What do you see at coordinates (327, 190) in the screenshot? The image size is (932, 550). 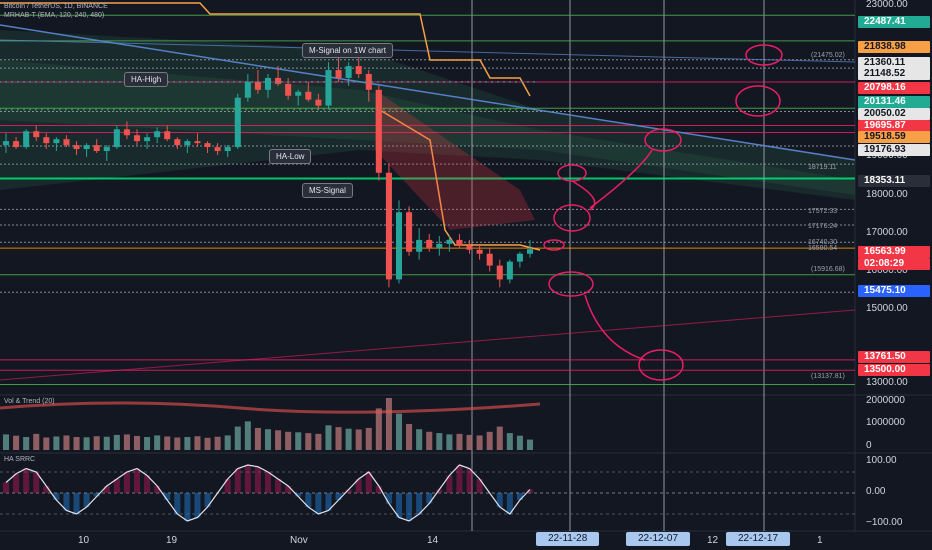 I see `ms-signal-callout: MS-Signal` at bounding box center [327, 190].